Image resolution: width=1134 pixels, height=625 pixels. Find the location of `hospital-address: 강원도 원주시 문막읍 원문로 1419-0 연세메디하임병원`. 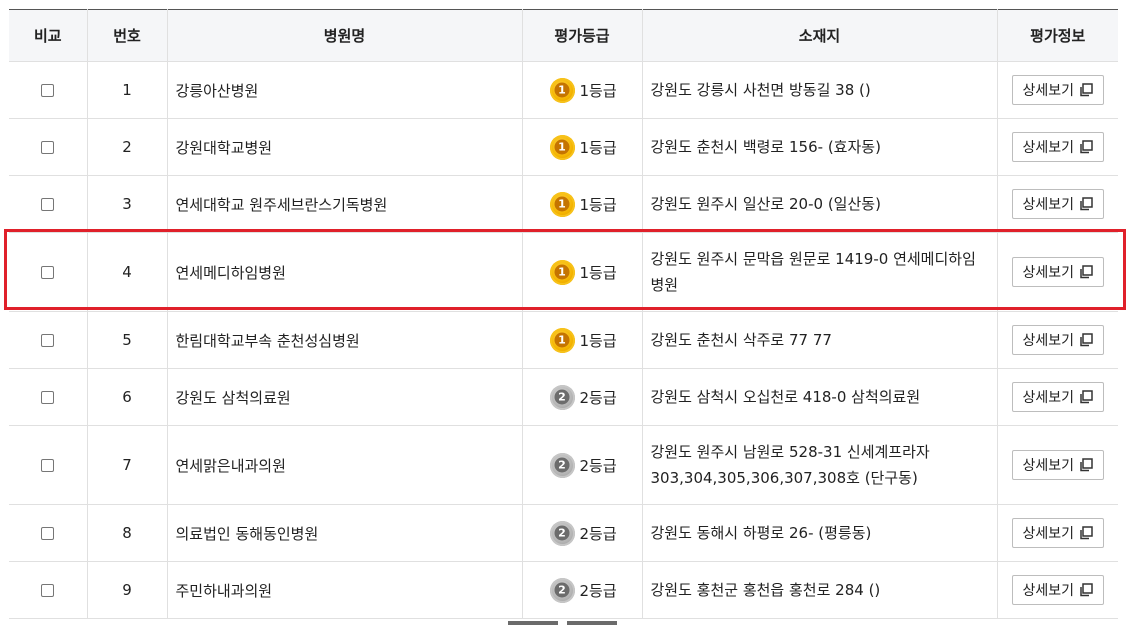

hospital-address: 강원도 원주시 문막읍 원문로 1419-0 연세메디하임병원 is located at coordinates (820, 272).